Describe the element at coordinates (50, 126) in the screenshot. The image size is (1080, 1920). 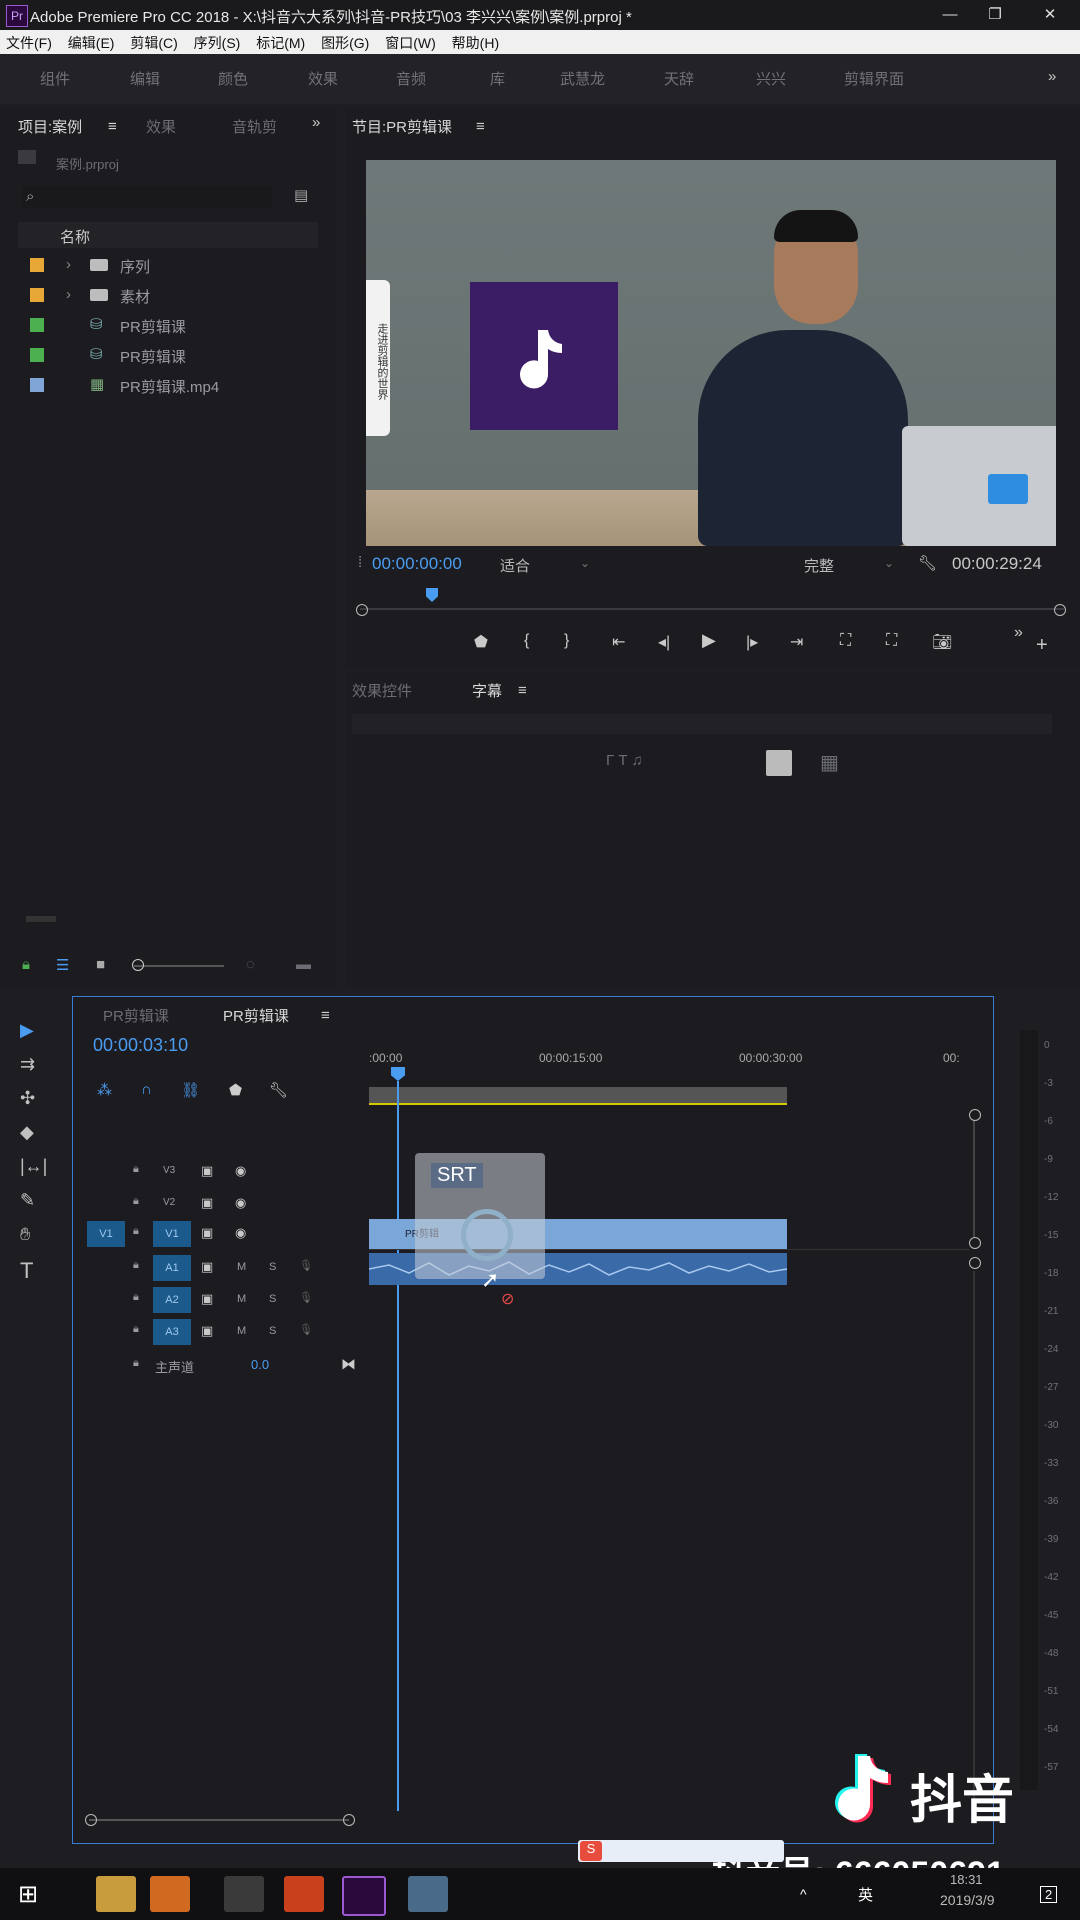
I see `tab-project: 项目:案例` at that location.